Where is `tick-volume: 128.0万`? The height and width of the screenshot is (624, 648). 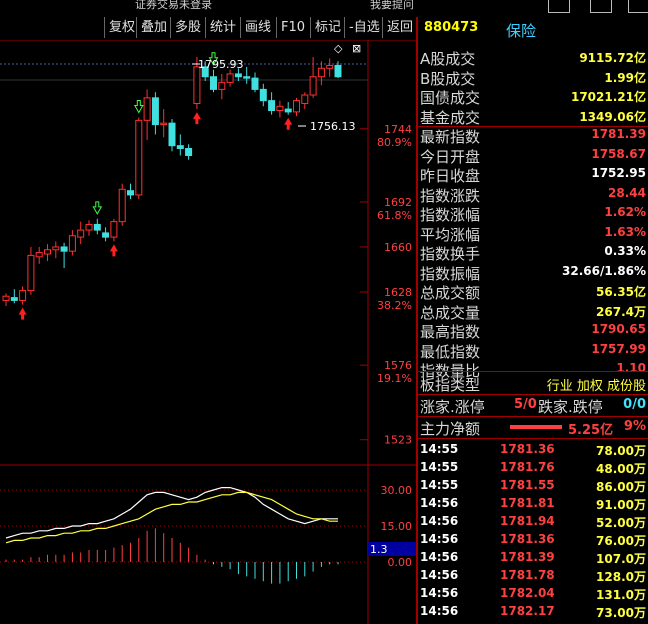
tick-volume: 128.0万 is located at coordinates (621, 577).